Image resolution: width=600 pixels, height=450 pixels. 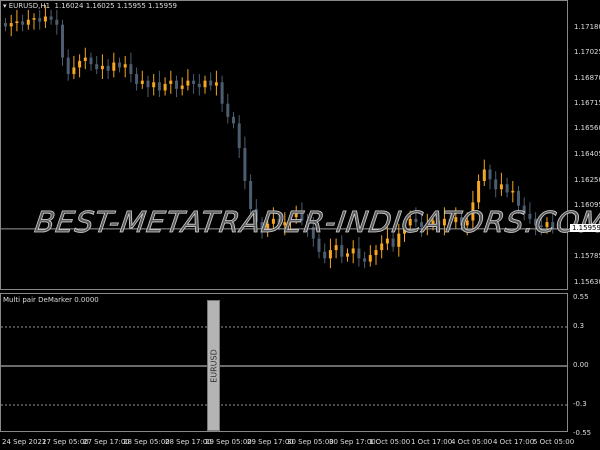 What do you see at coordinates (582, 433) in the screenshot?
I see `level-label: -0.55` at bounding box center [582, 433].